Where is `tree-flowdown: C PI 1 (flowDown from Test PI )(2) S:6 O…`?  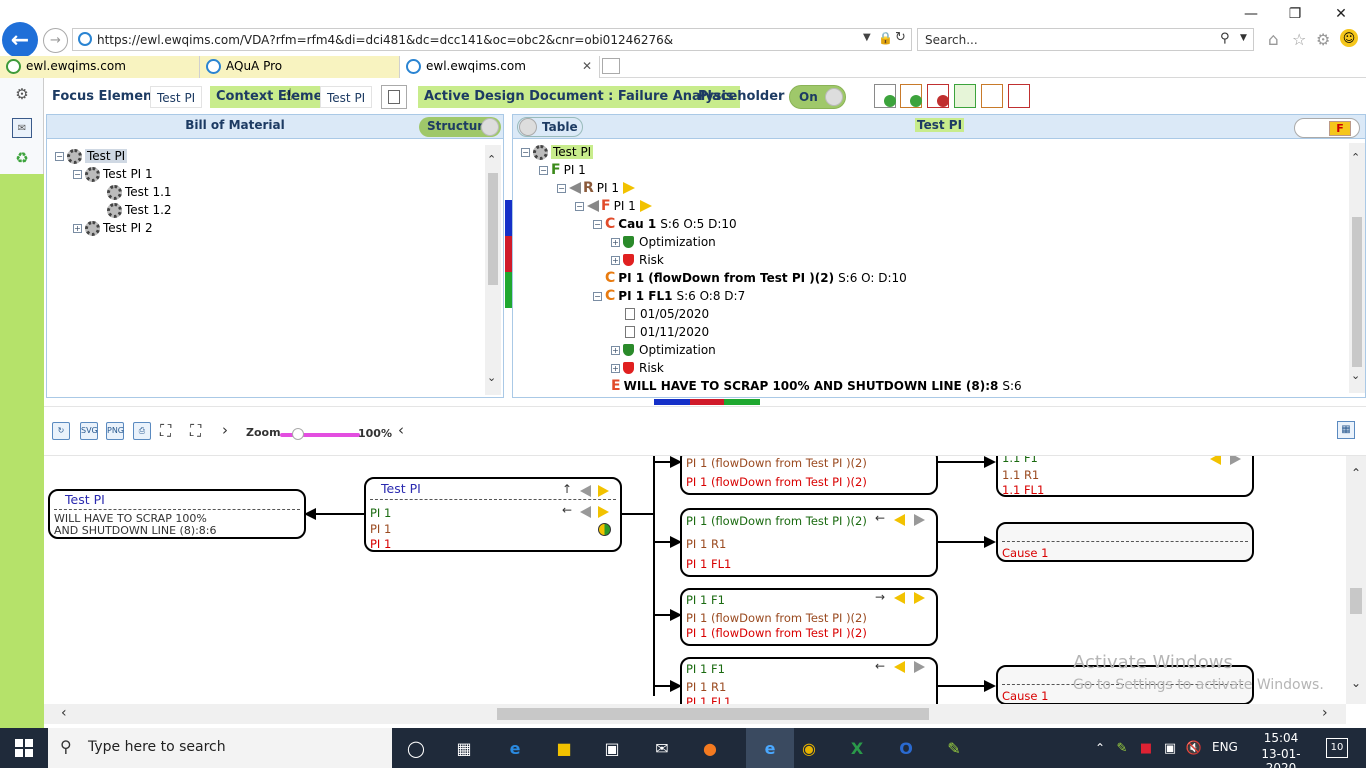 tree-flowdown: C PI 1 (flowDown from Test PI )(2) S:6 O… is located at coordinates (756, 278).